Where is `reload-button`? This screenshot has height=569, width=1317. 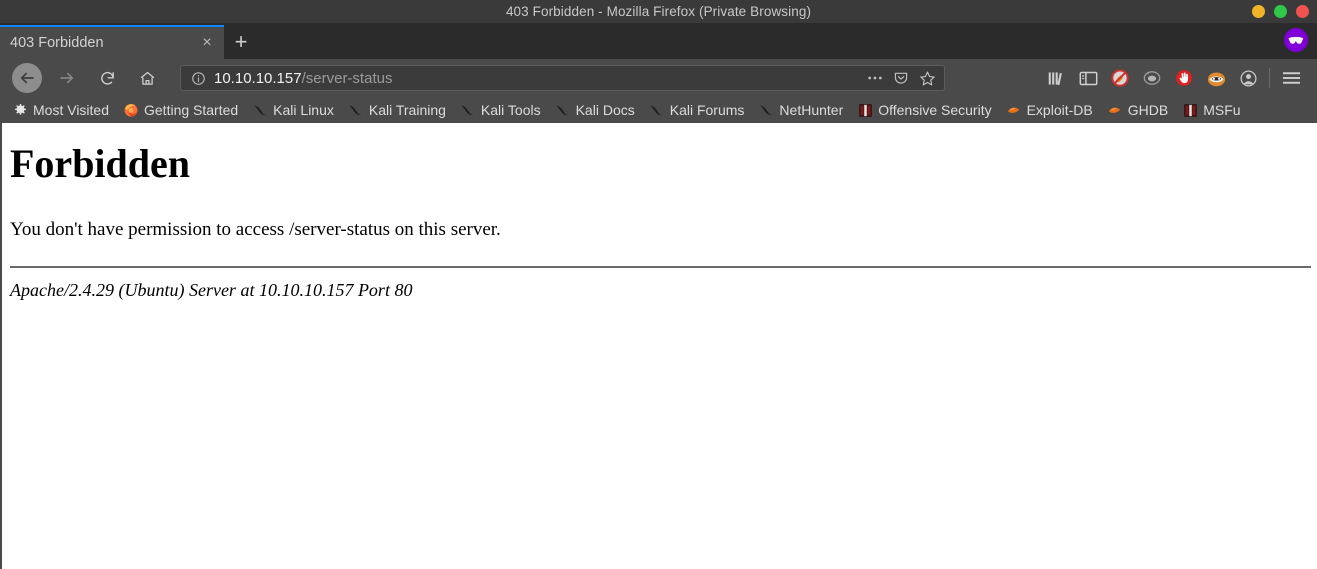 reload-button is located at coordinates (107, 78).